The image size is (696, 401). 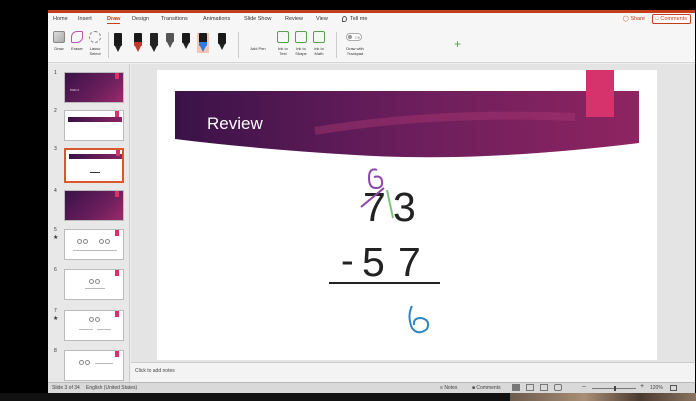 I want to click on add-pen-icon: +, so click(x=458, y=44).